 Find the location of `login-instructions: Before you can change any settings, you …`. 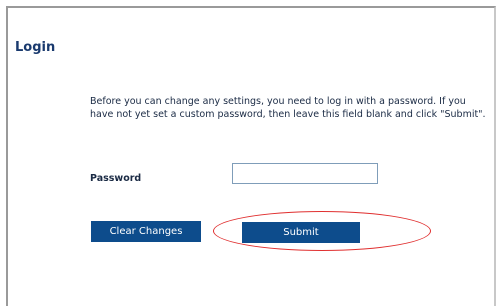

login-instructions: Before you can change any settings, you … is located at coordinates (288, 108).